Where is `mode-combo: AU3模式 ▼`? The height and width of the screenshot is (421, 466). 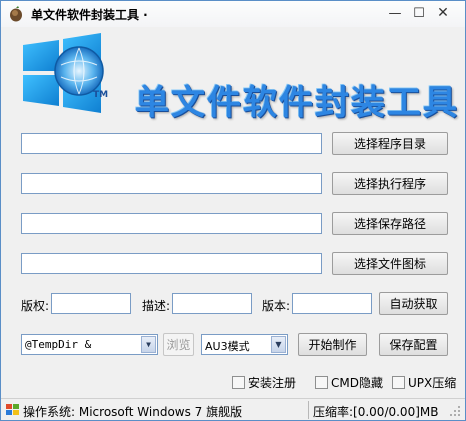 mode-combo: AU3模式 ▼ is located at coordinates (244, 344).